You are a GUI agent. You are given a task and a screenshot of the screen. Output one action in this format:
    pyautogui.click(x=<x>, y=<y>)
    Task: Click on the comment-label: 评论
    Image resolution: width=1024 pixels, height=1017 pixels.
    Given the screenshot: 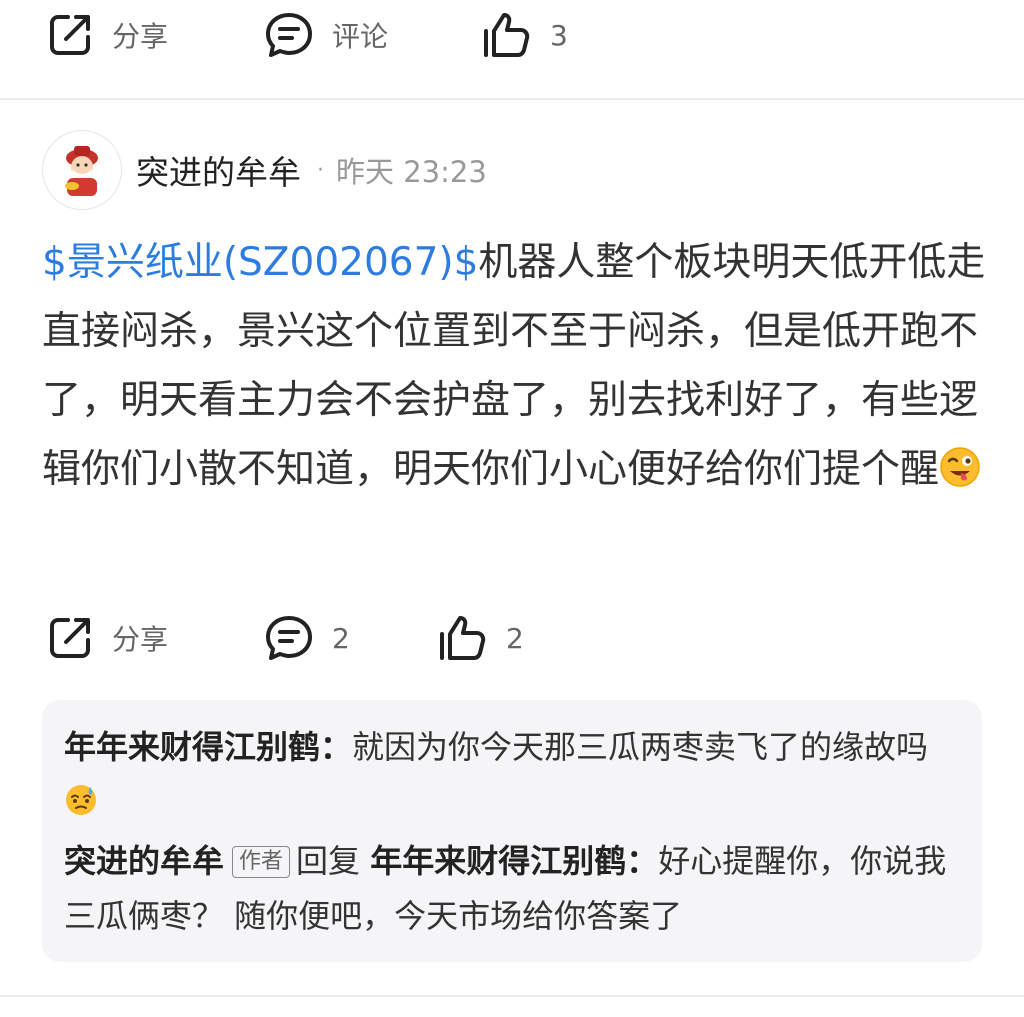 What is the action you would take?
    pyautogui.click(x=360, y=36)
    